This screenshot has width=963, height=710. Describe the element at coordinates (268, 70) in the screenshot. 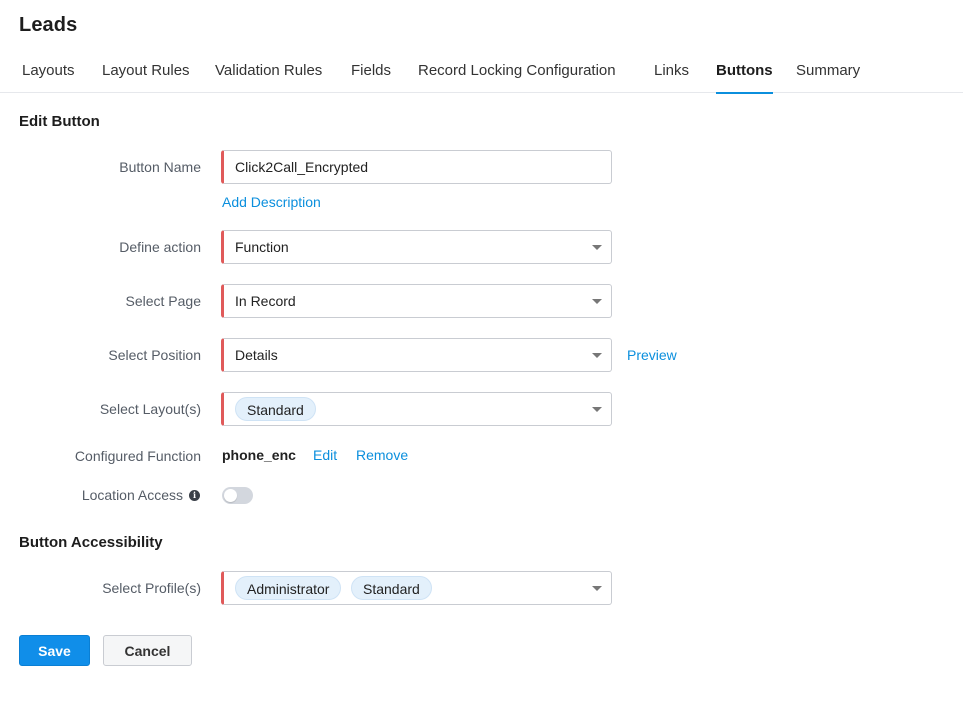

I see `tab-validation-rules: Validation Rules` at that location.